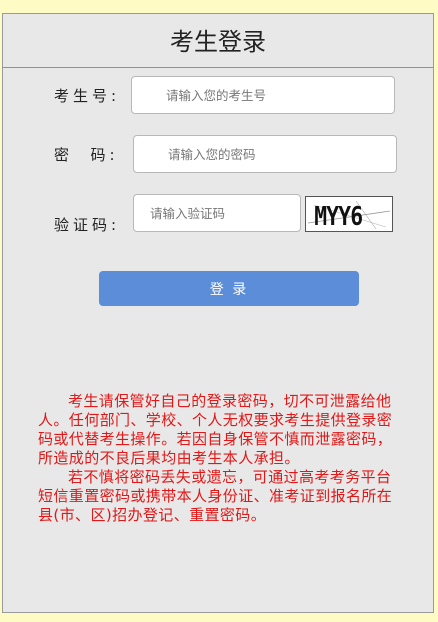  What do you see at coordinates (338, 216) in the screenshot?
I see `captcha-text: MYY6` at bounding box center [338, 216].